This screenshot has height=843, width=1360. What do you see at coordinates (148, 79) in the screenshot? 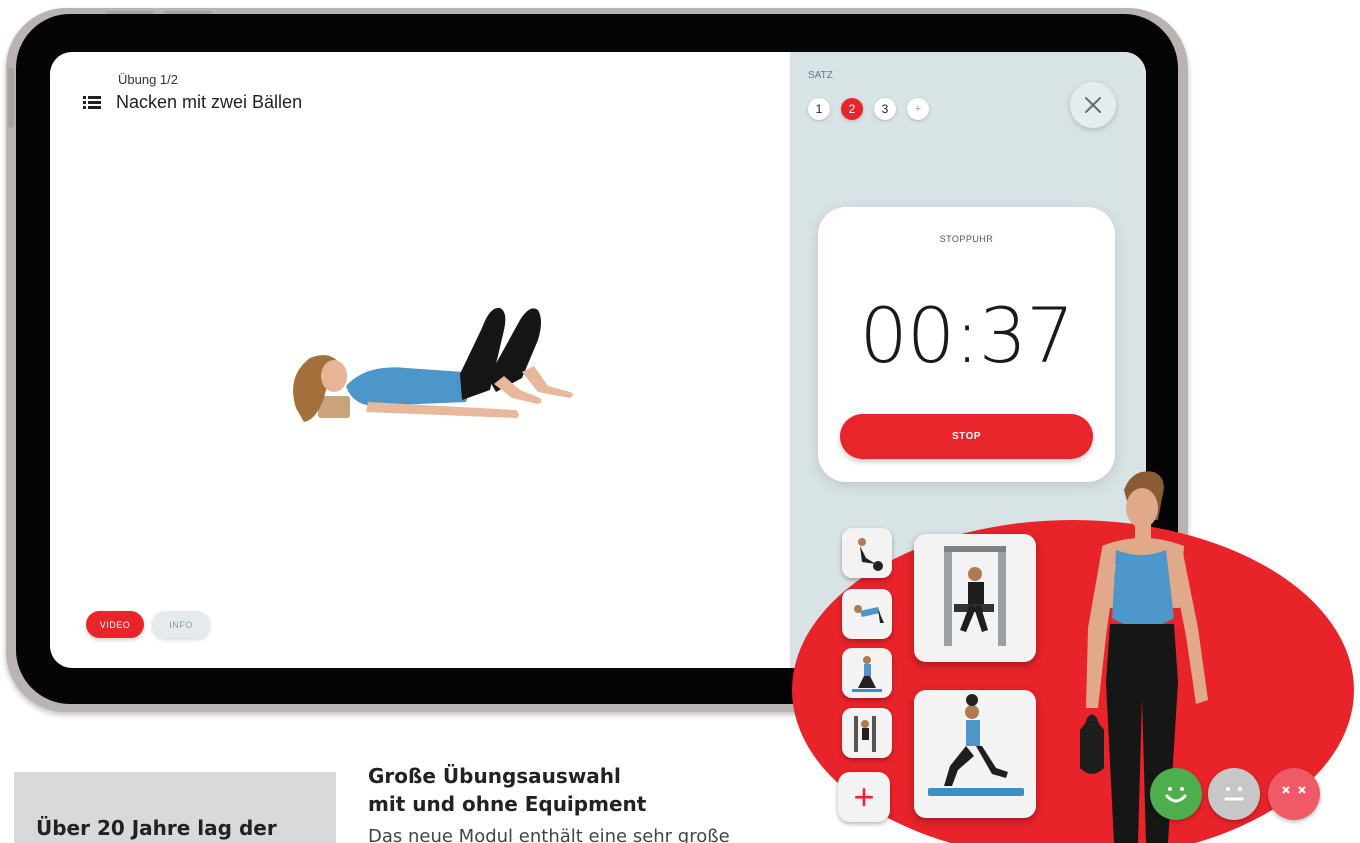
I see `exercise-counter: Übung 1/2` at bounding box center [148, 79].